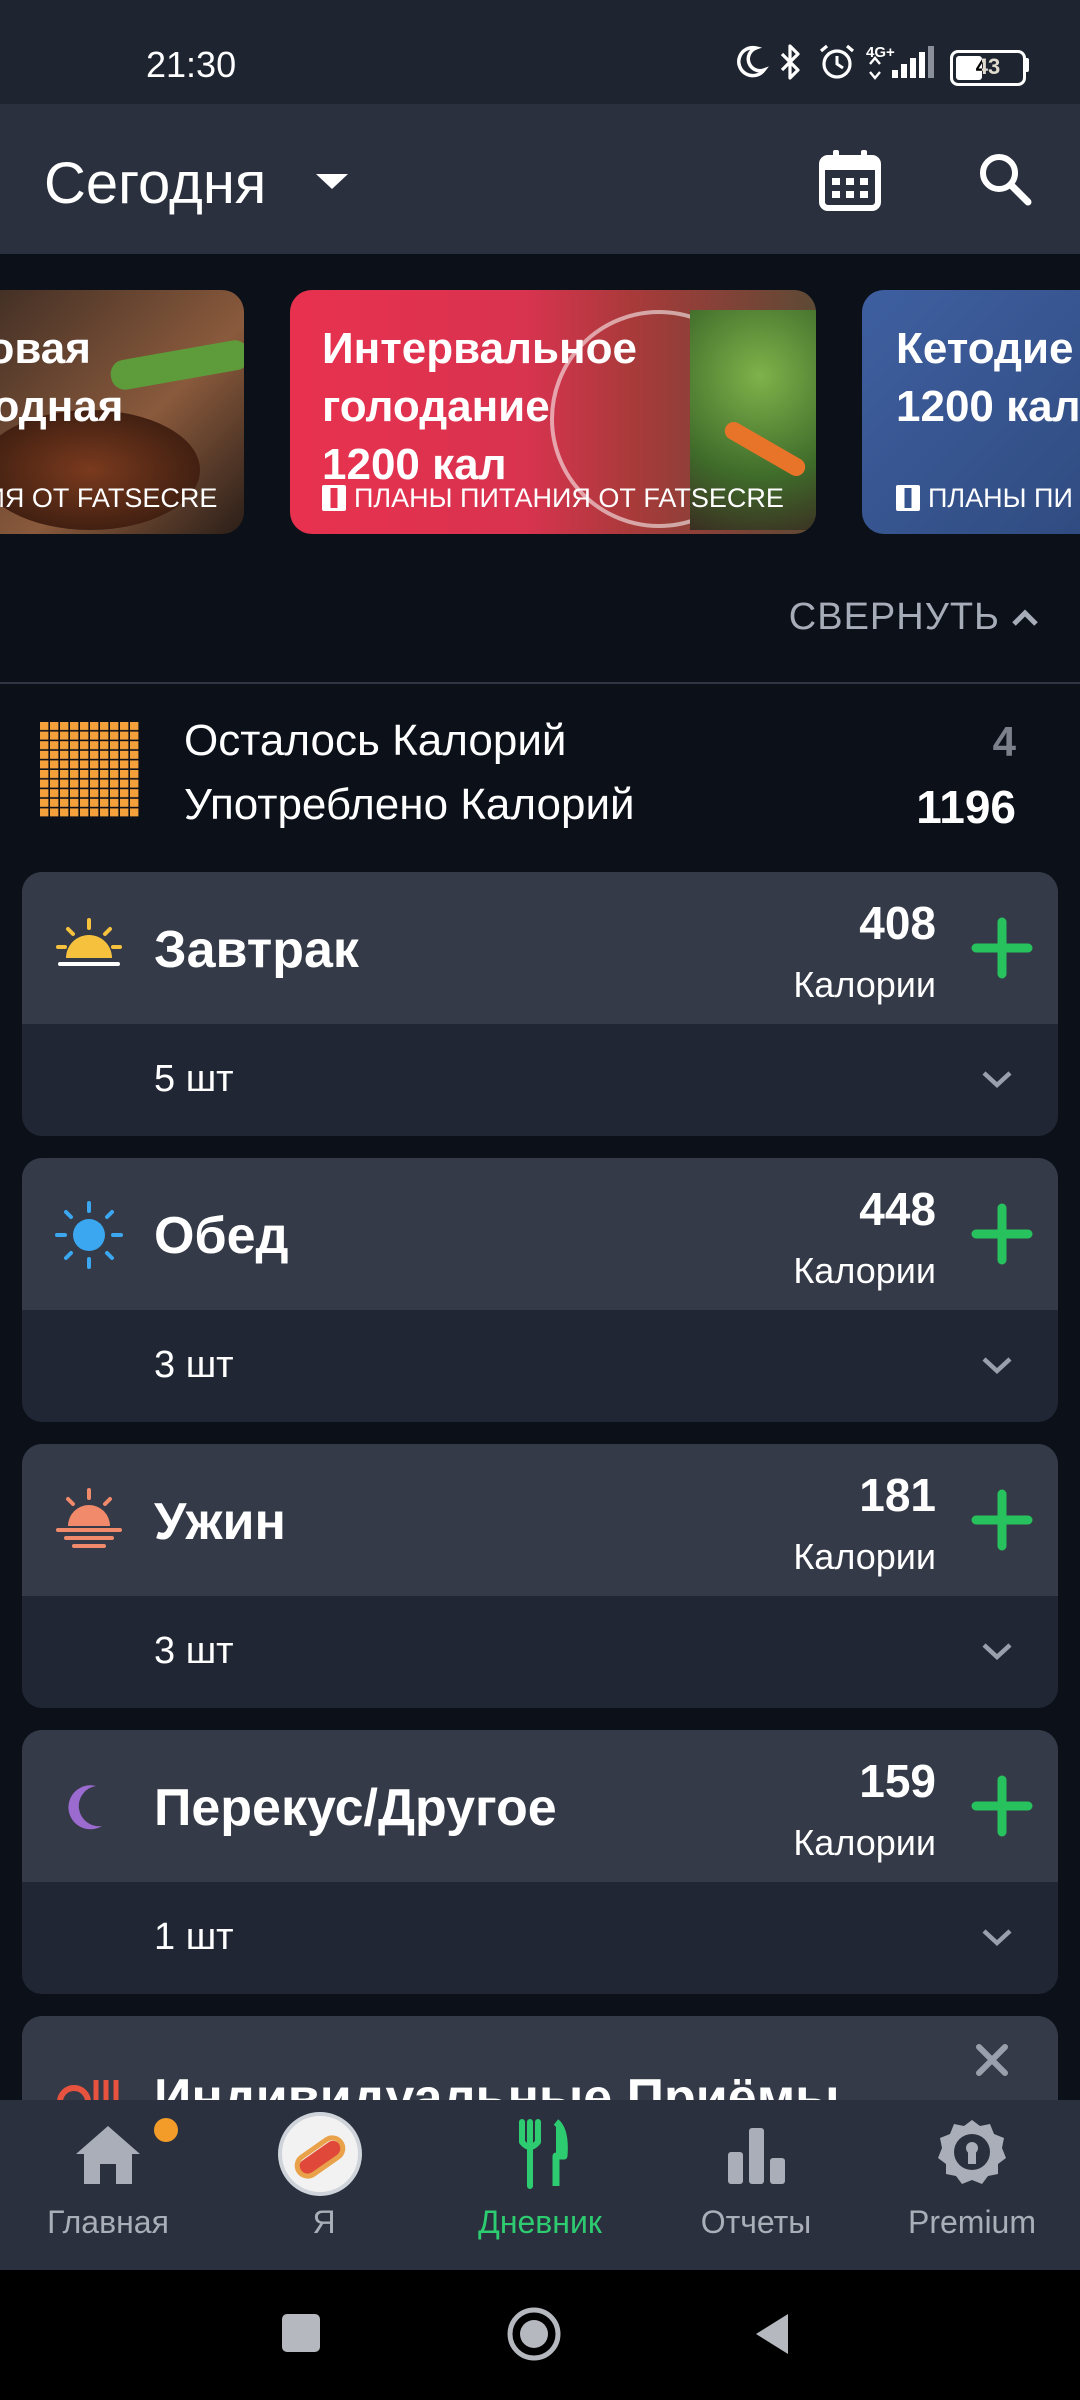  I want to click on sunrise-icon, so click(89, 942).